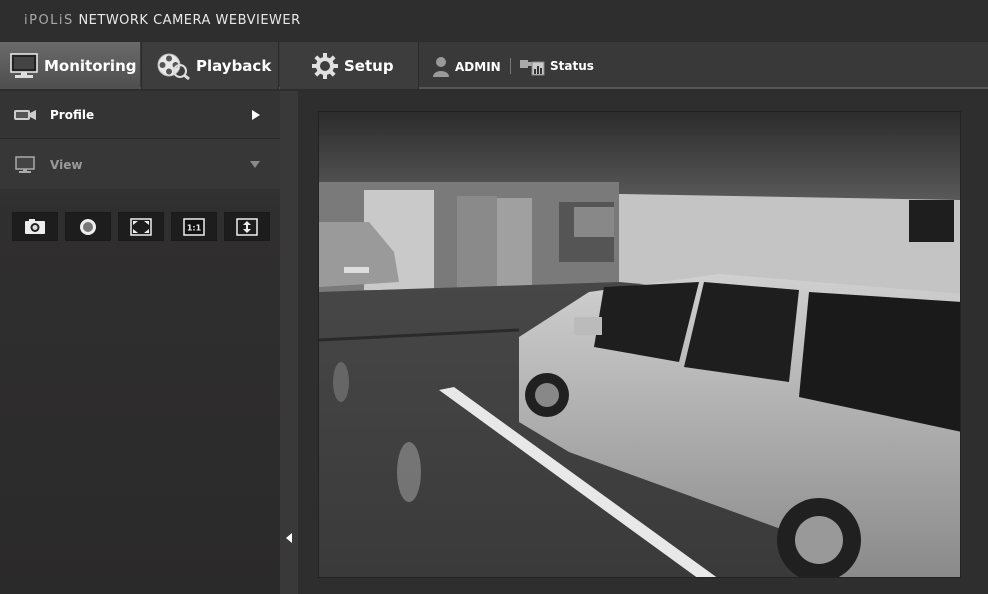  I want to click on fullscreen-button, so click(141, 226).